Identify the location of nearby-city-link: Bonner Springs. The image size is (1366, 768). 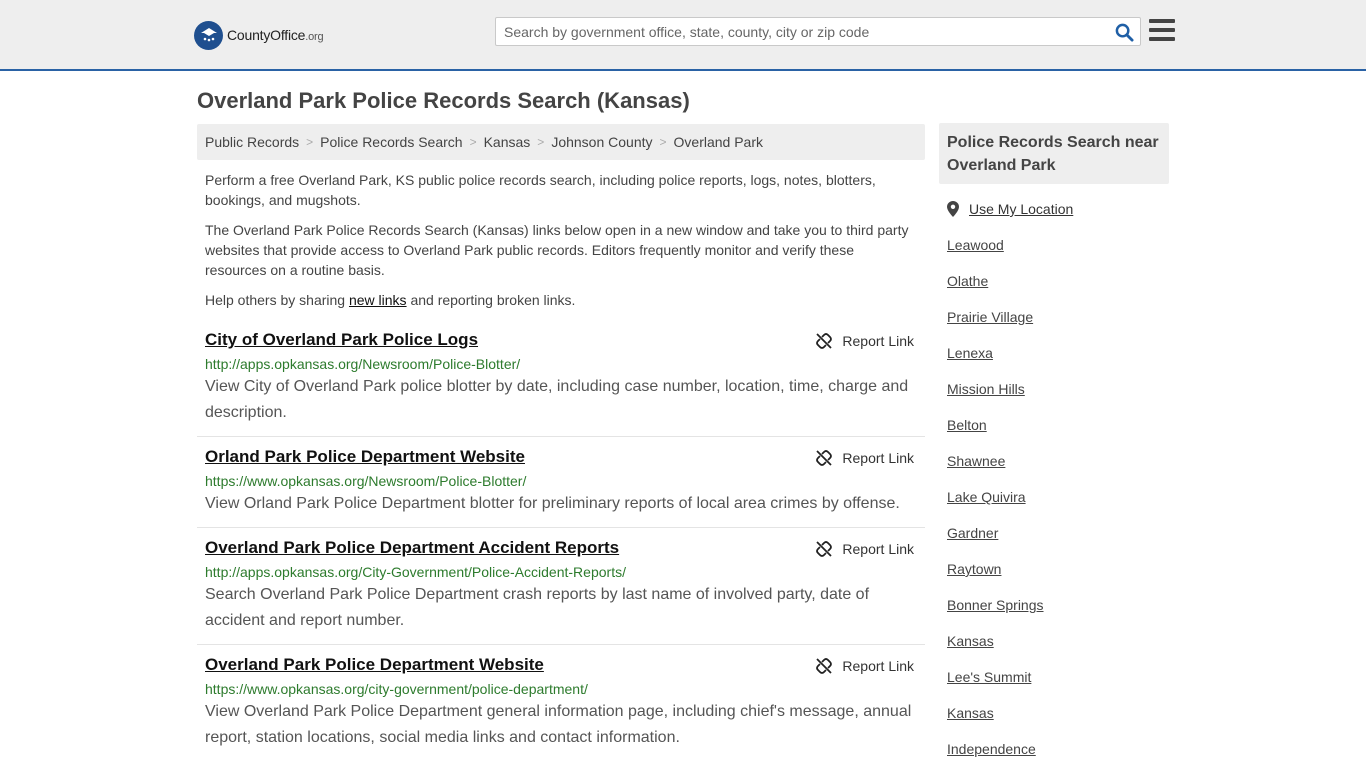
(995, 605).